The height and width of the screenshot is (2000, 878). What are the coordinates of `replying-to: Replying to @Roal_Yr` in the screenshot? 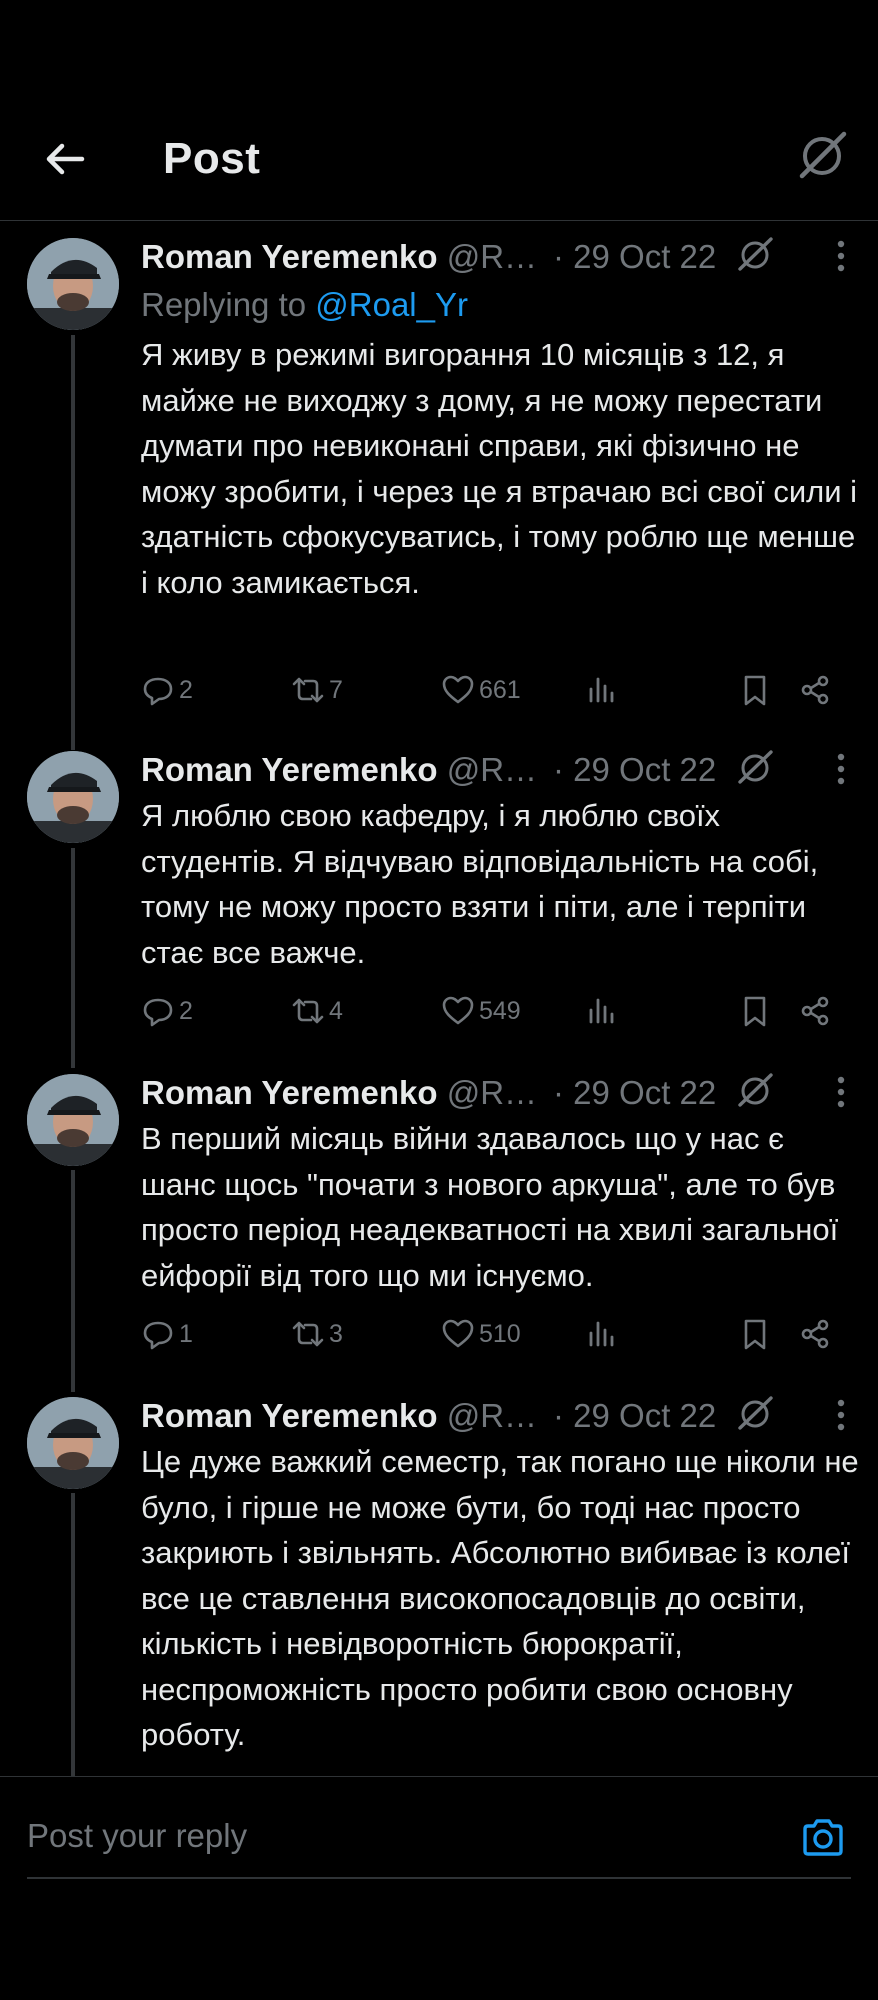 It's located at (304, 305).